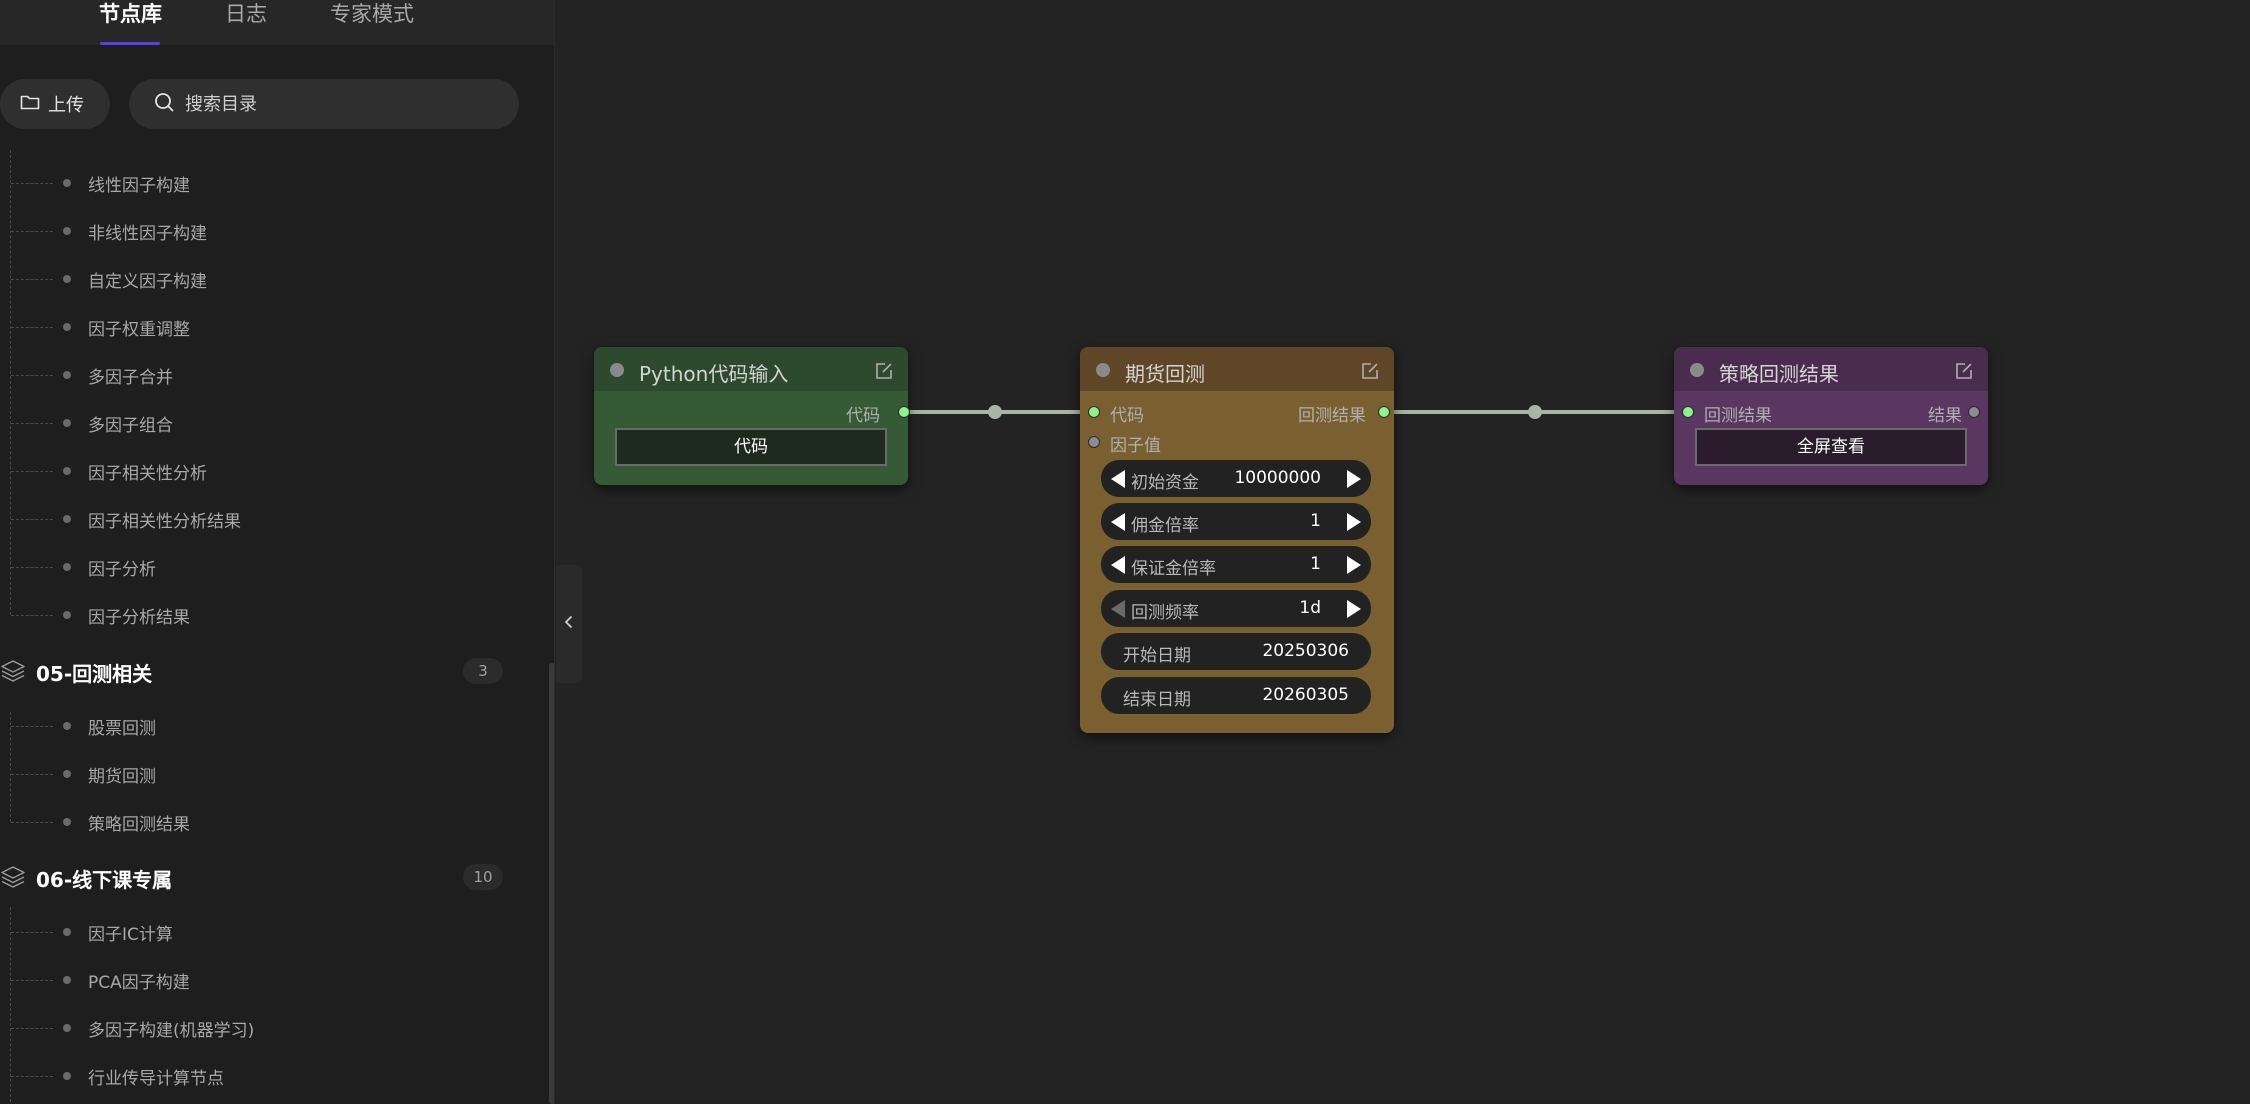 This screenshot has height=1104, width=2250. I want to click on tab-log: 日志, so click(246, 22).